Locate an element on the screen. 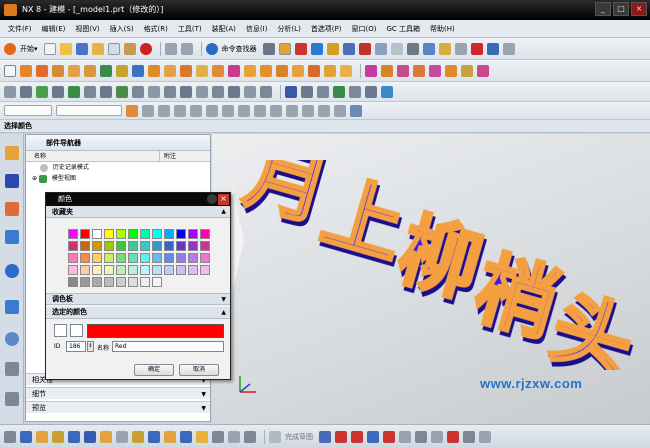 This screenshot has width=650, height=448. line-icon is located at coordinates (341, 436).